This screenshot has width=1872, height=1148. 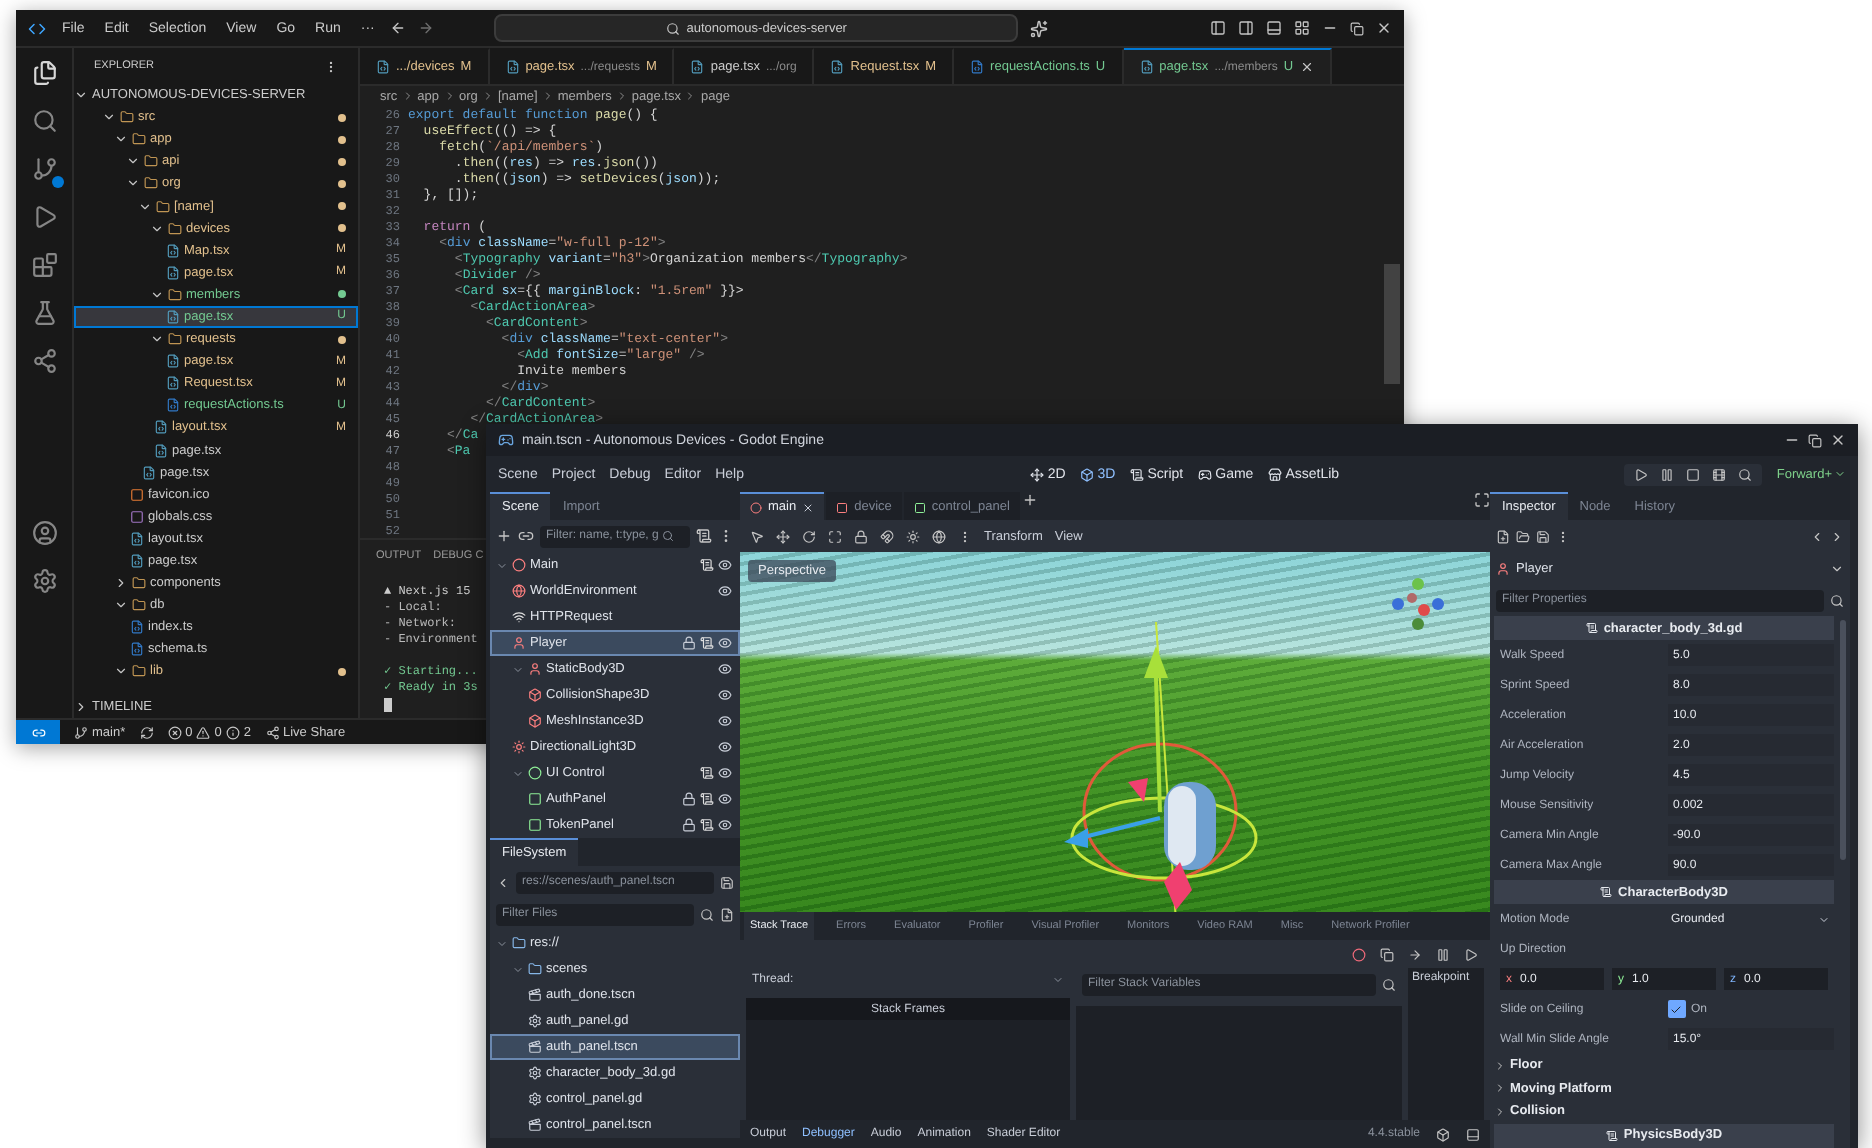 What do you see at coordinates (44, 265) in the screenshot?
I see `extensions-icon` at bounding box center [44, 265].